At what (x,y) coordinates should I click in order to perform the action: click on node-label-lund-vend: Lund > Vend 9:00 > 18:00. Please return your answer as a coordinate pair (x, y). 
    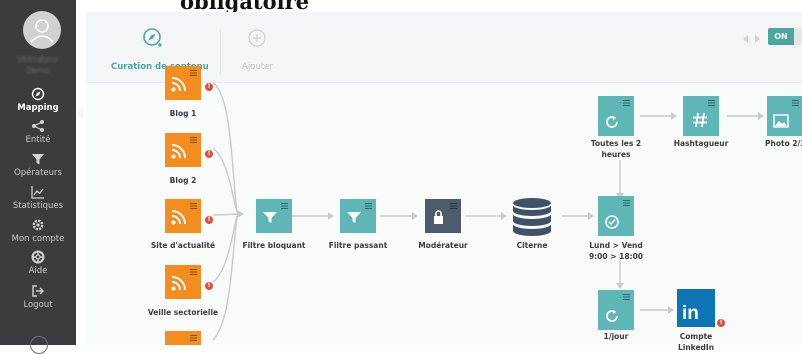
    Looking at the image, I should click on (616, 251).